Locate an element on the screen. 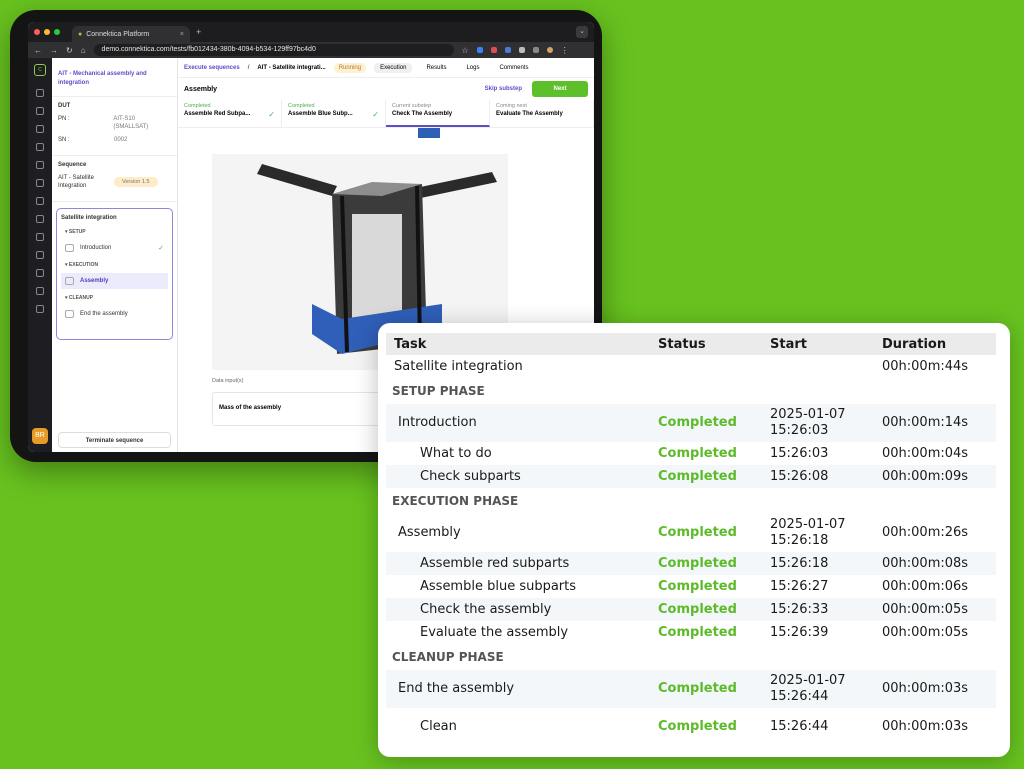  tab-execution: Execution is located at coordinates (393, 67).